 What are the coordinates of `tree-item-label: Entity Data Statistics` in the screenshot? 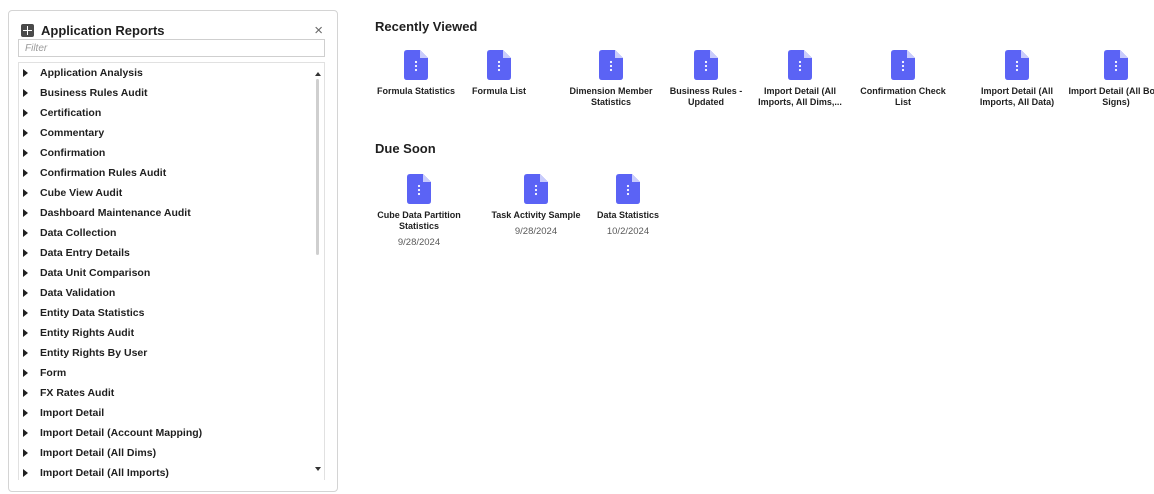 It's located at (92, 313).